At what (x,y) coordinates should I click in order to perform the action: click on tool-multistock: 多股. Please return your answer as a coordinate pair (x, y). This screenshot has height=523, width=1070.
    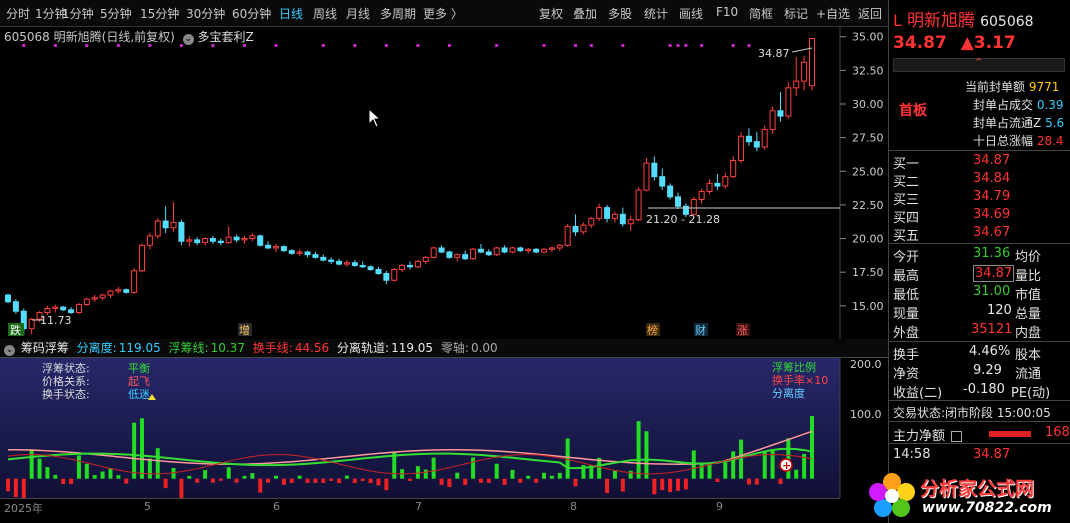
    Looking at the image, I should click on (620, 13).